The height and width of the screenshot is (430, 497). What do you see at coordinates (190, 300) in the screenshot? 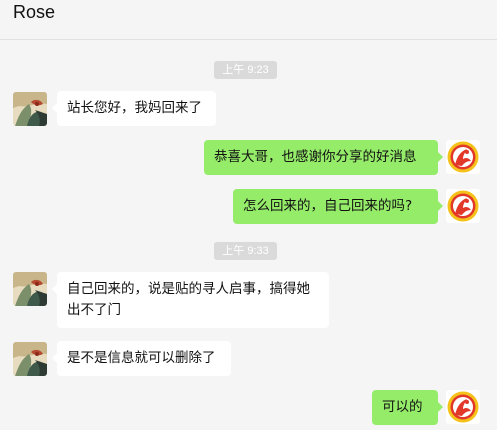
I see `message-bubble: 自己回来的，说是贴的寻人启事，搞得她 出不了门` at bounding box center [190, 300].